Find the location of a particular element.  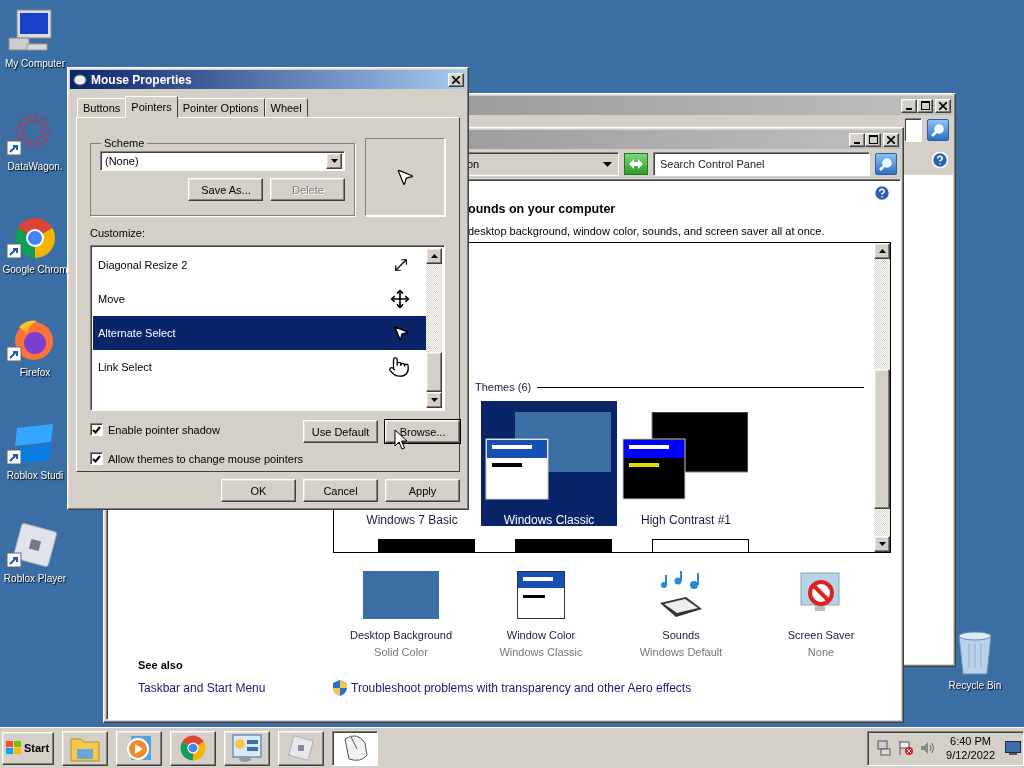

network-icon is located at coordinates (884, 748).